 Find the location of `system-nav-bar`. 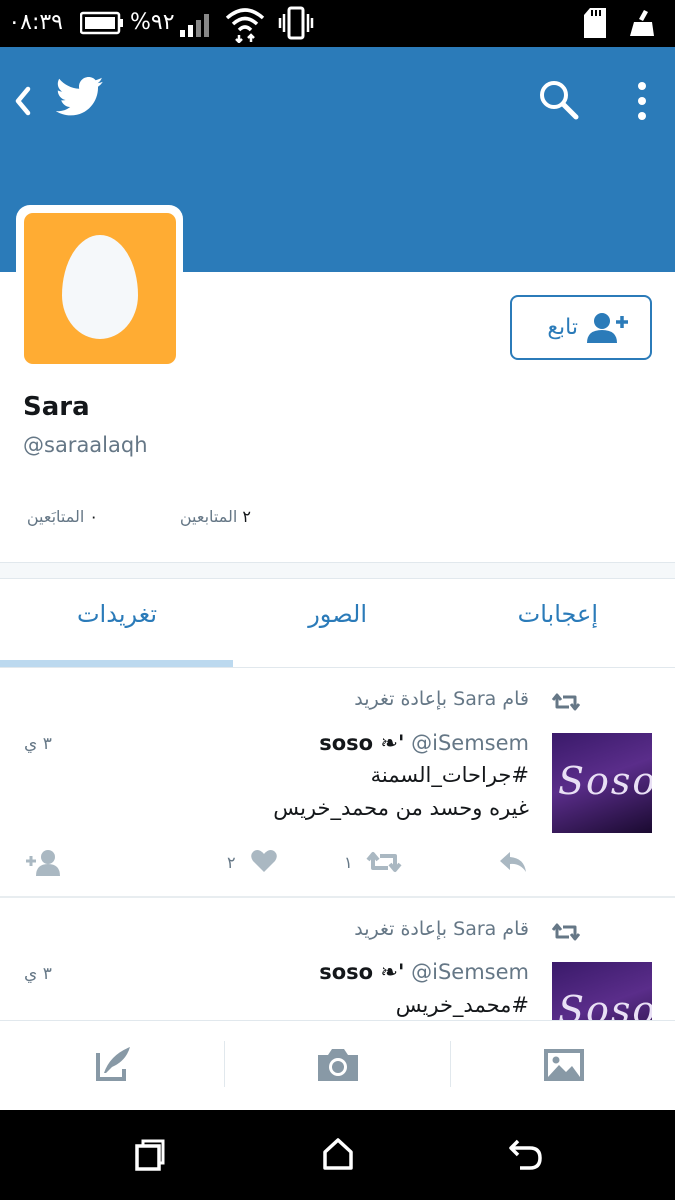

system-nav-bar is located at coordinates (337, 1155).